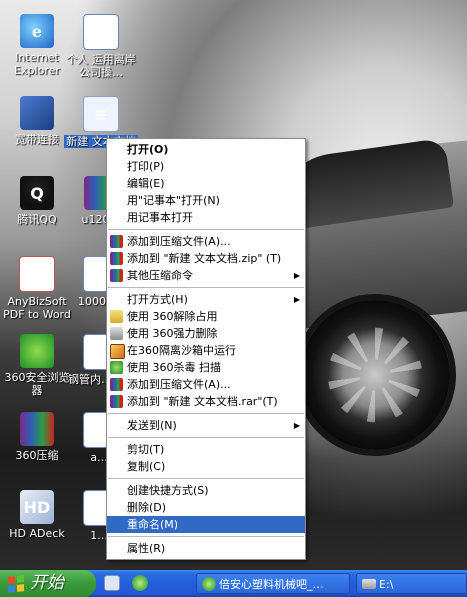 Image resolution: width=467 pixels, height=597 pixels. I want to click on menu-item: 其他压缩命令 ▶, so click(206, 275).